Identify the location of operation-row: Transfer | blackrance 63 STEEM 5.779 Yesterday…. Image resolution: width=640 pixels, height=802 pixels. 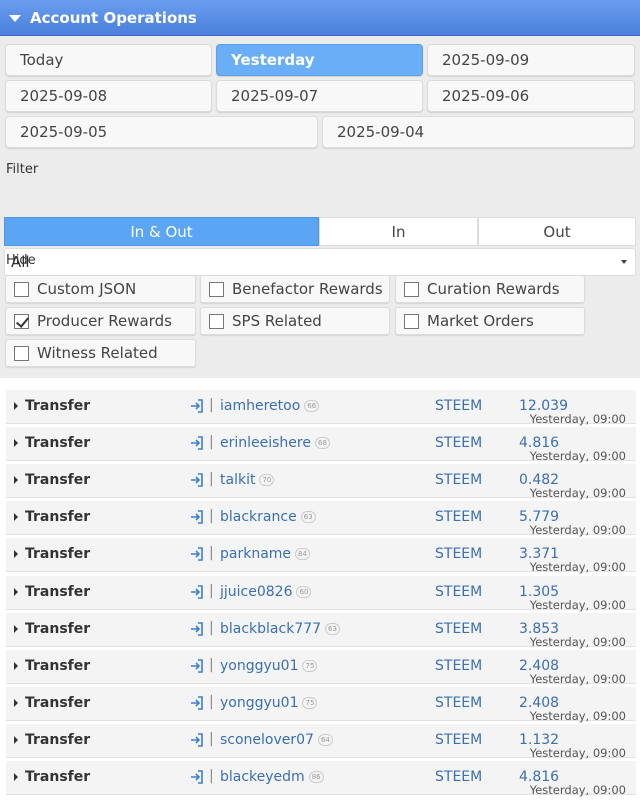
(321, 519).